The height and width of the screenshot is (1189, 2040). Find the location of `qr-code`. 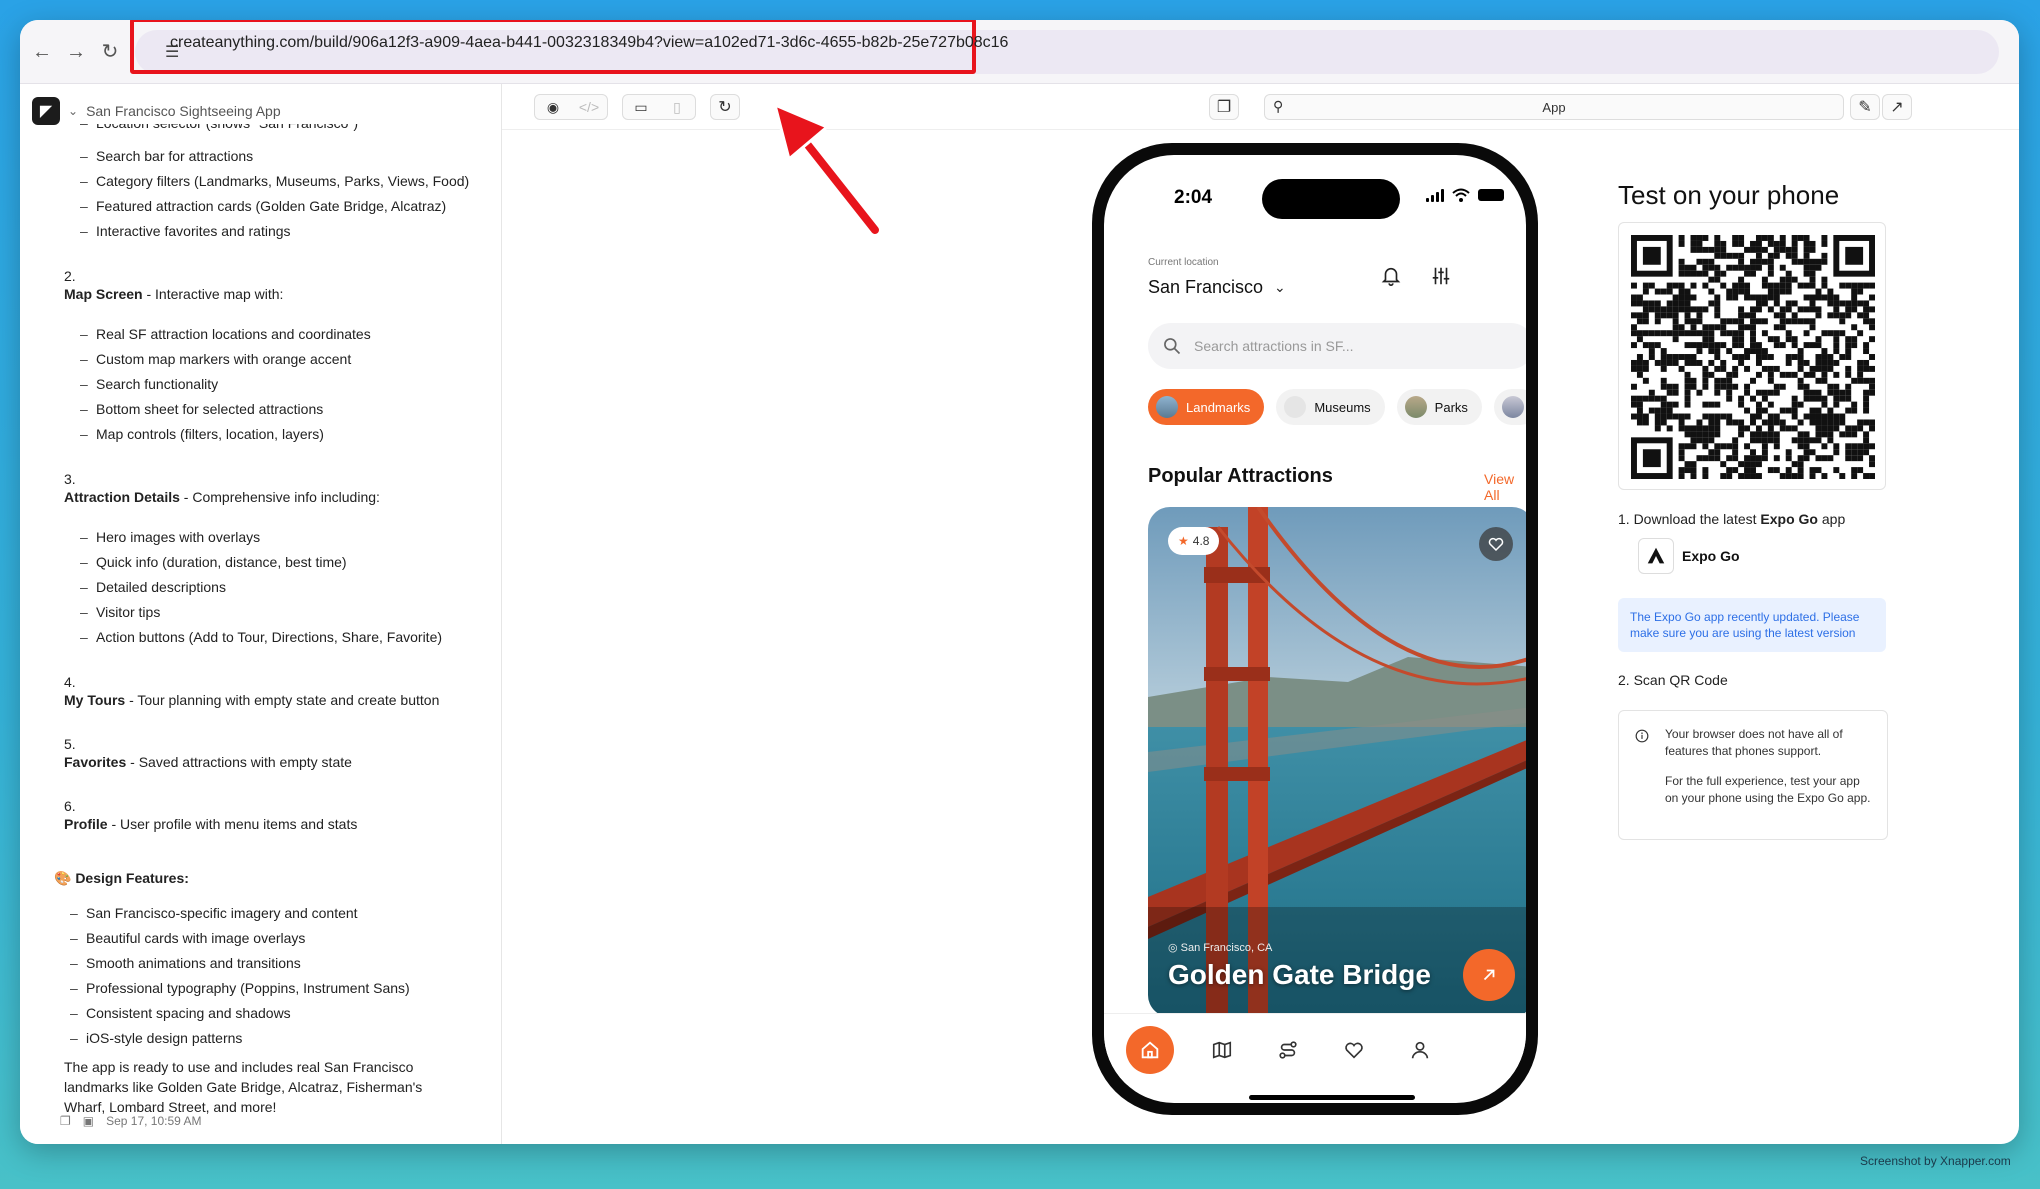

qr-code is located at coordinates (1752, 356).